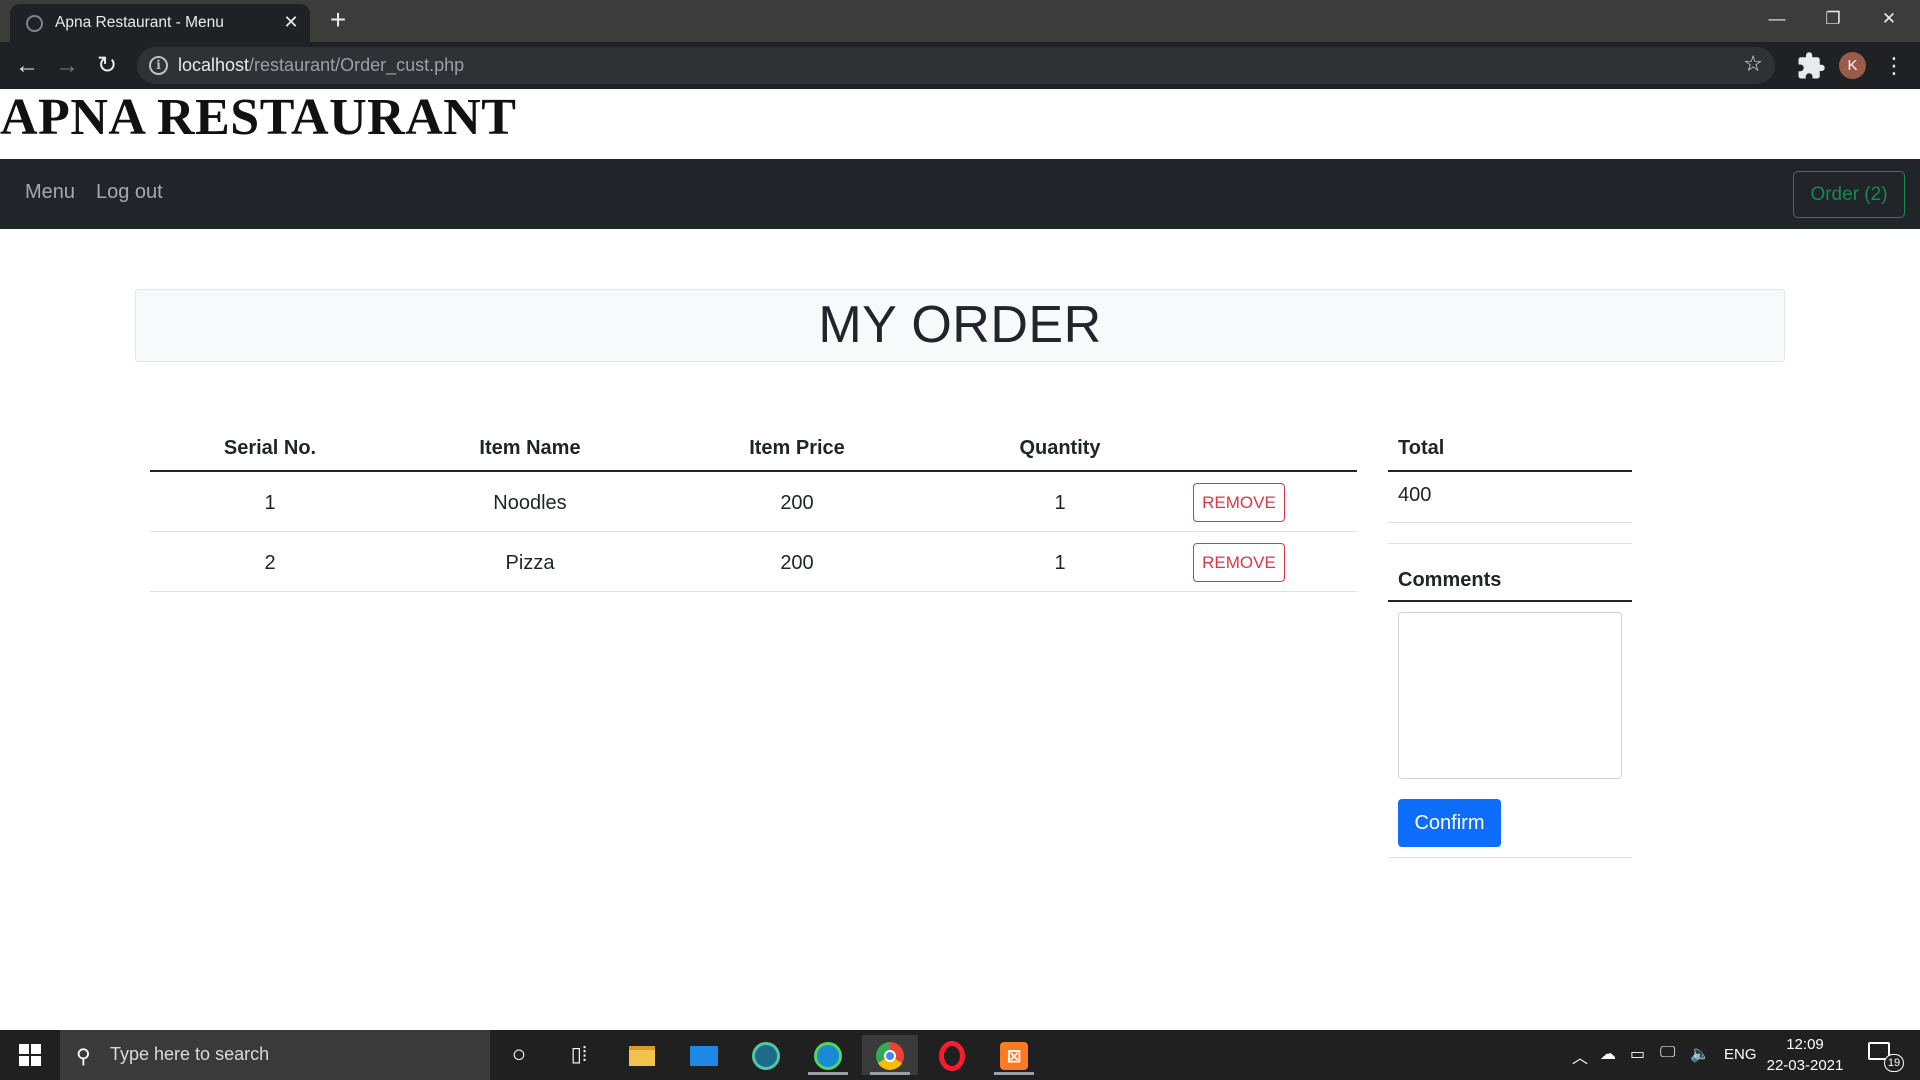 The width and height of the screenshot is (1920, 1080). What do you see at coordinates (960, 21) in the screenshot?
I see `browser-titlebar: Apna Restaurant - Menu ✕ + — ❐ ✕` at bounding box center [960, 21].